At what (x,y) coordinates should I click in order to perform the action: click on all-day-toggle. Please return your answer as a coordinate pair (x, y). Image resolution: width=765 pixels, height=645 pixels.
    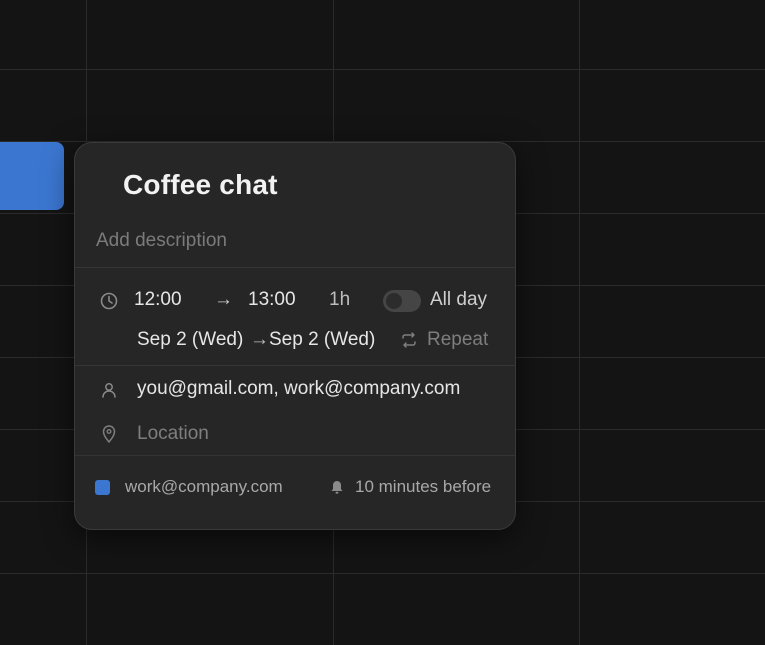
    Looking at the image, I should click on (402, 301).